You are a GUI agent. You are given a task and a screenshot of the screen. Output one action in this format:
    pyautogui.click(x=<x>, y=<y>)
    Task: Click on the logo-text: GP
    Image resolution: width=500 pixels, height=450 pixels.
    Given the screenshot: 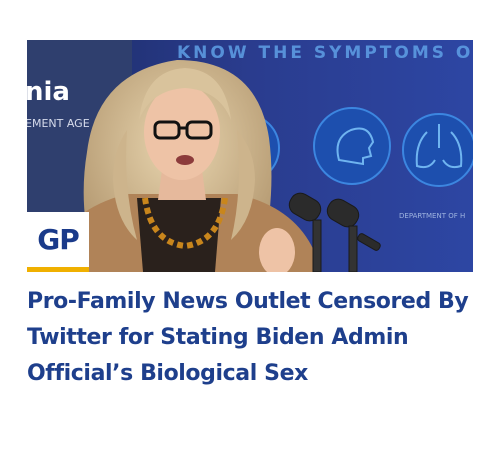 What is the action you would take?
    pyautogui.click(x=58, y=239)
    